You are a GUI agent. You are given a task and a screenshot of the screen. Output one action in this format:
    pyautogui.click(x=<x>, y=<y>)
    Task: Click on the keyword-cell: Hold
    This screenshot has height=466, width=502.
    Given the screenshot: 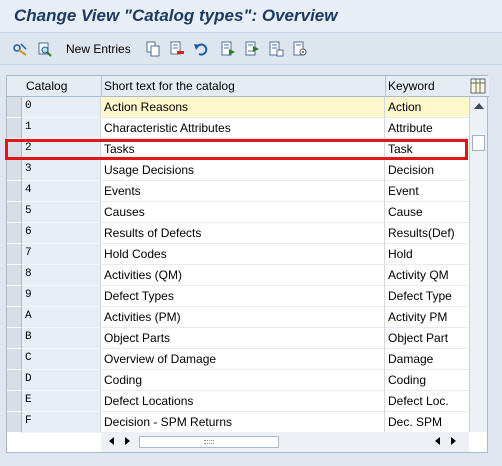 What is the action you would take?
    pyautogui.click(x=427, y=254)
    